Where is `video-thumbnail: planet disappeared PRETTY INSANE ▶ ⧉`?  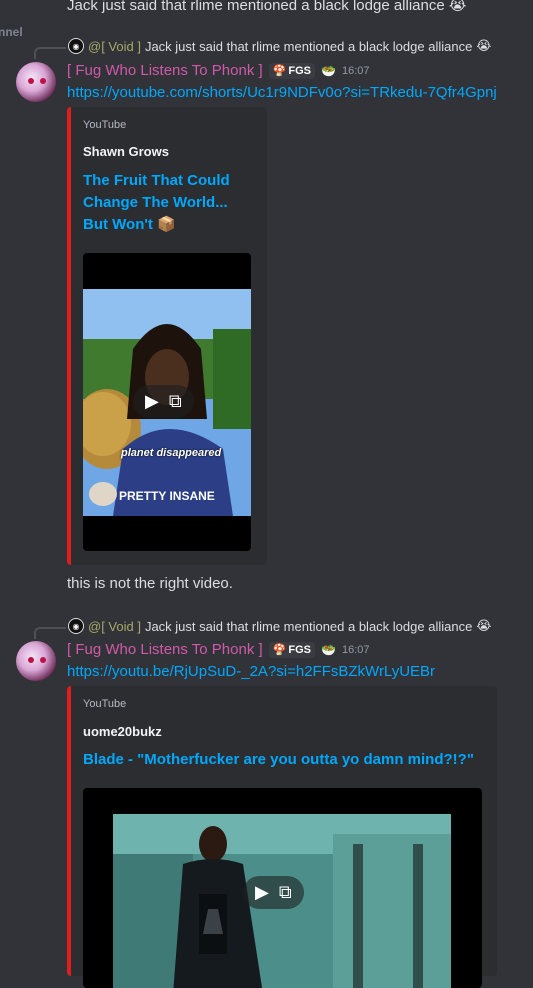
video-thumbnail: planet disappeared PRETTY INSANE ▶ ⧉ is located at coordinates (167, 402).